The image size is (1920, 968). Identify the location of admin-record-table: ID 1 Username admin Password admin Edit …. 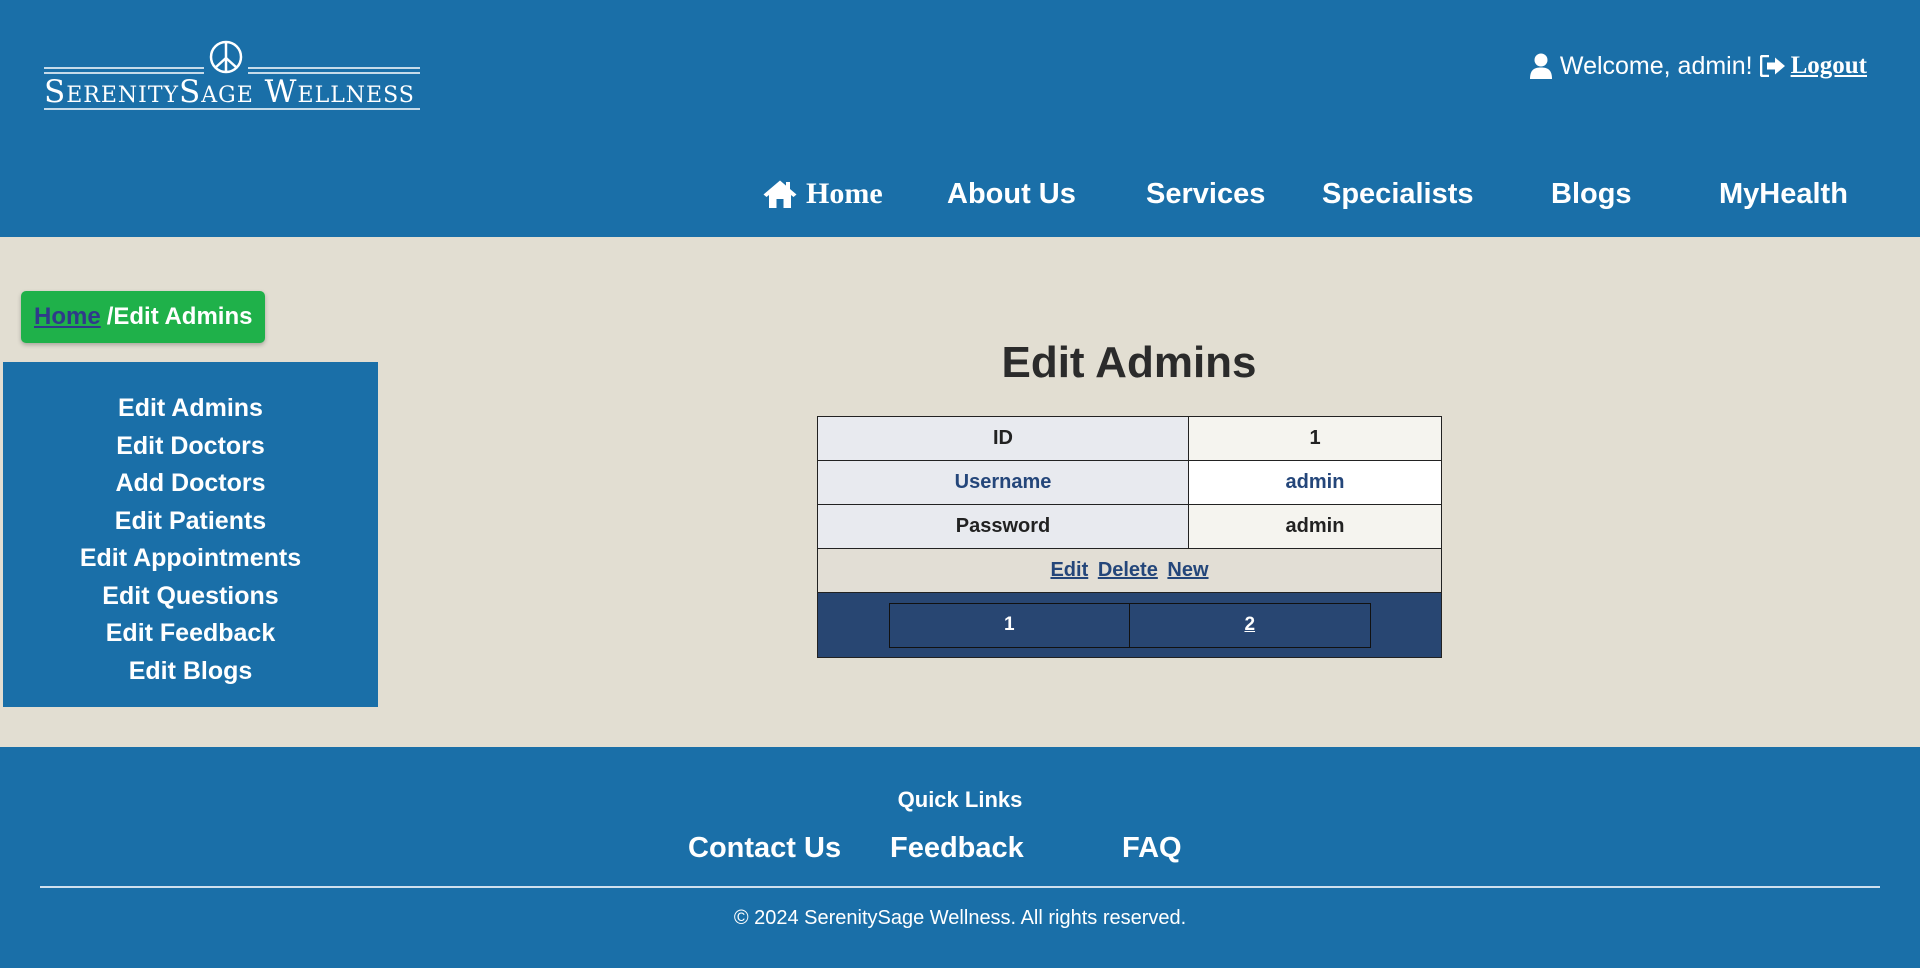
(1129, 537).